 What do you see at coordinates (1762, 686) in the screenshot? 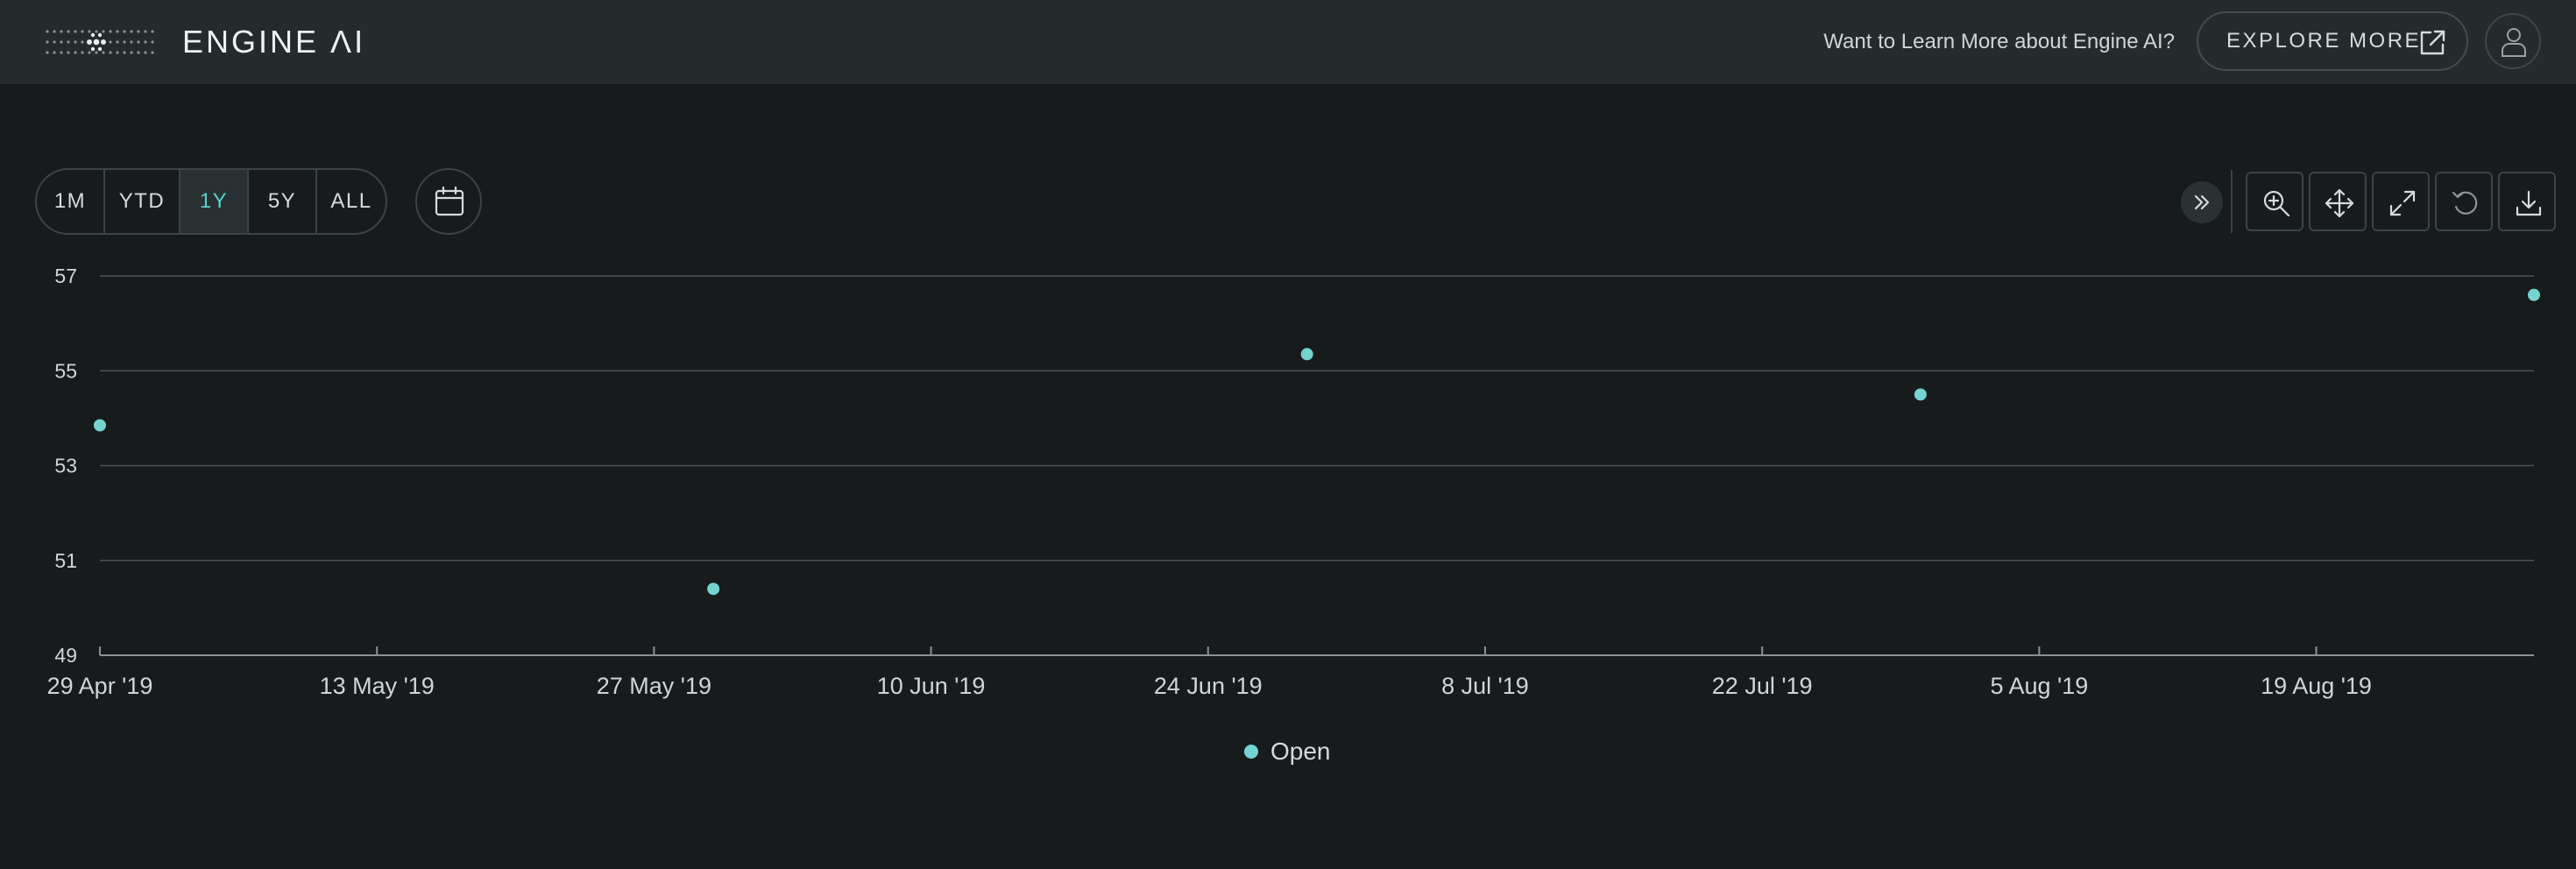
I see `x-tick-label: 22 Jul '19` at bounding box center [1762, 686].